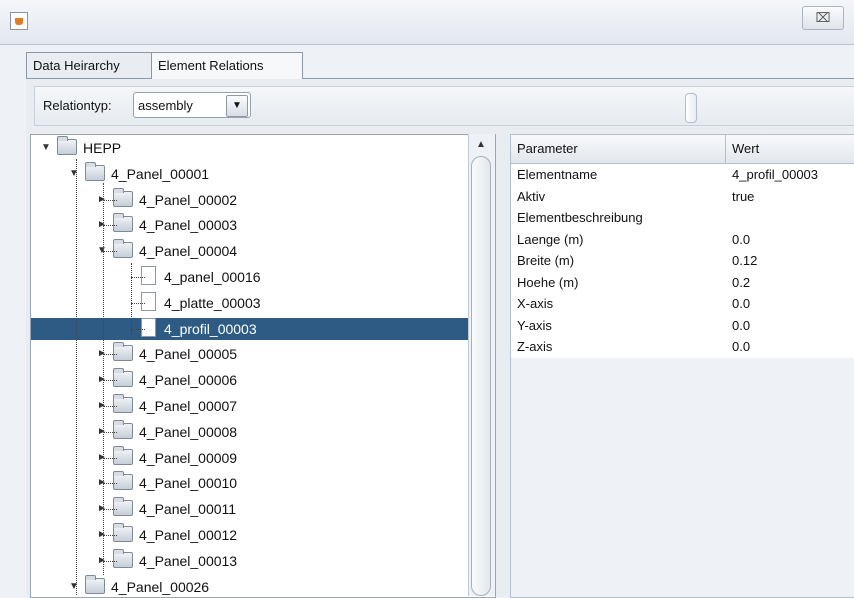  I want to click on tree-node: ► 4_Panel_00003, so click(167, 224).